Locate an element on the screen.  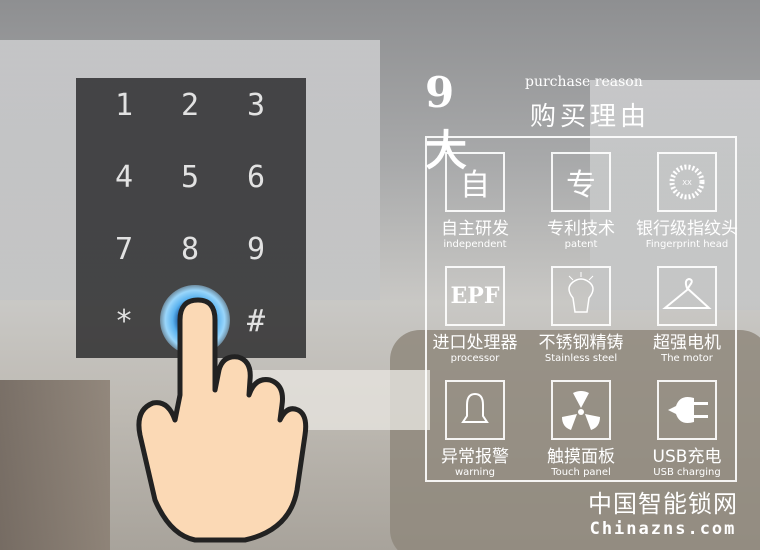
feature-subtitle: patent is located at coordinates (581, 244).